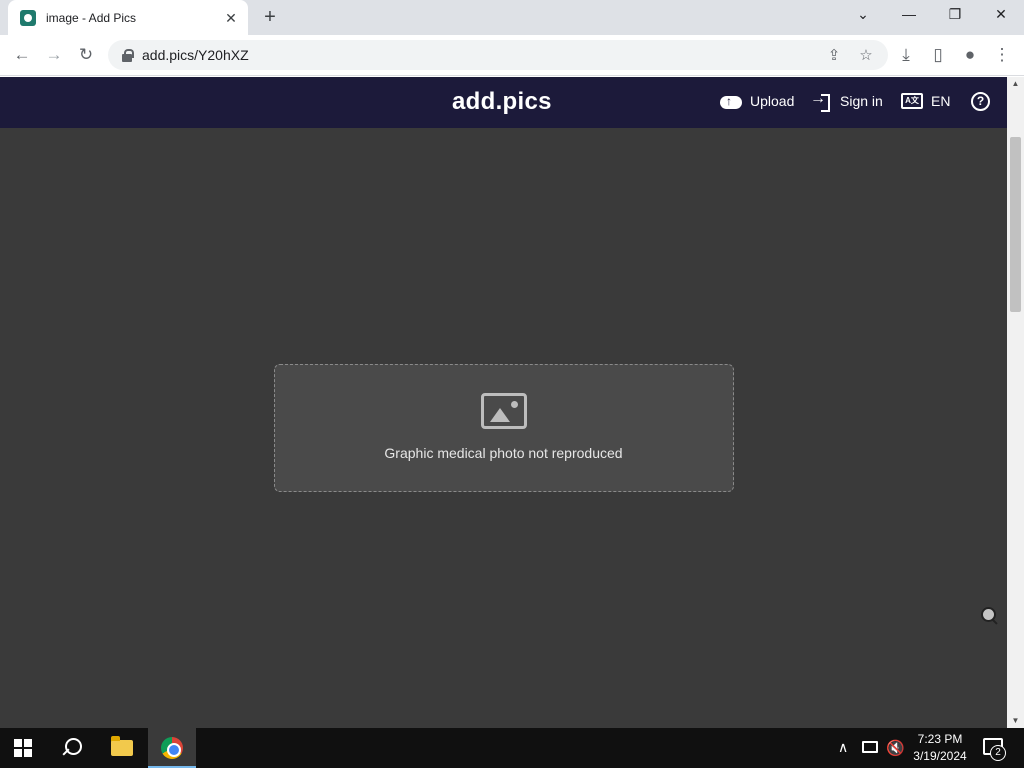 This screenshot has height=768, width=1024. Describe the element at coordinates (870, 747) in the screenshot. I see `network-icon` at that location.